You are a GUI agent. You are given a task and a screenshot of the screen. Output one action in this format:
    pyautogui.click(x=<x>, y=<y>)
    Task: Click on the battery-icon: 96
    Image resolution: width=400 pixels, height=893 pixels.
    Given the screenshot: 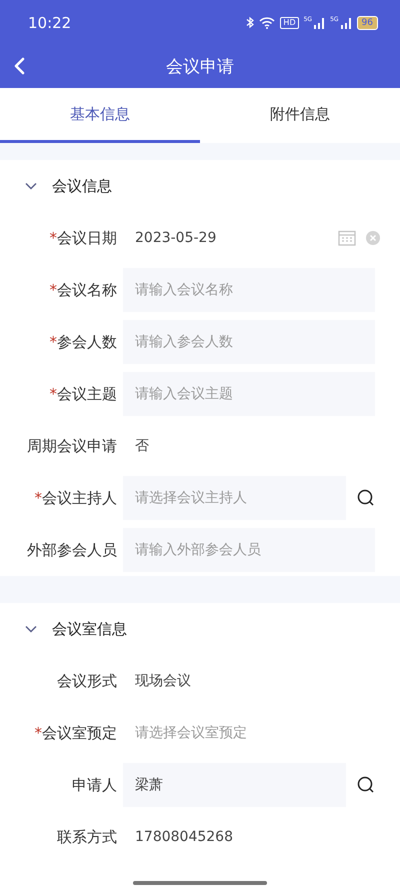 What is the action you would take?
    pyautogui.click(x=367, y=23)
    